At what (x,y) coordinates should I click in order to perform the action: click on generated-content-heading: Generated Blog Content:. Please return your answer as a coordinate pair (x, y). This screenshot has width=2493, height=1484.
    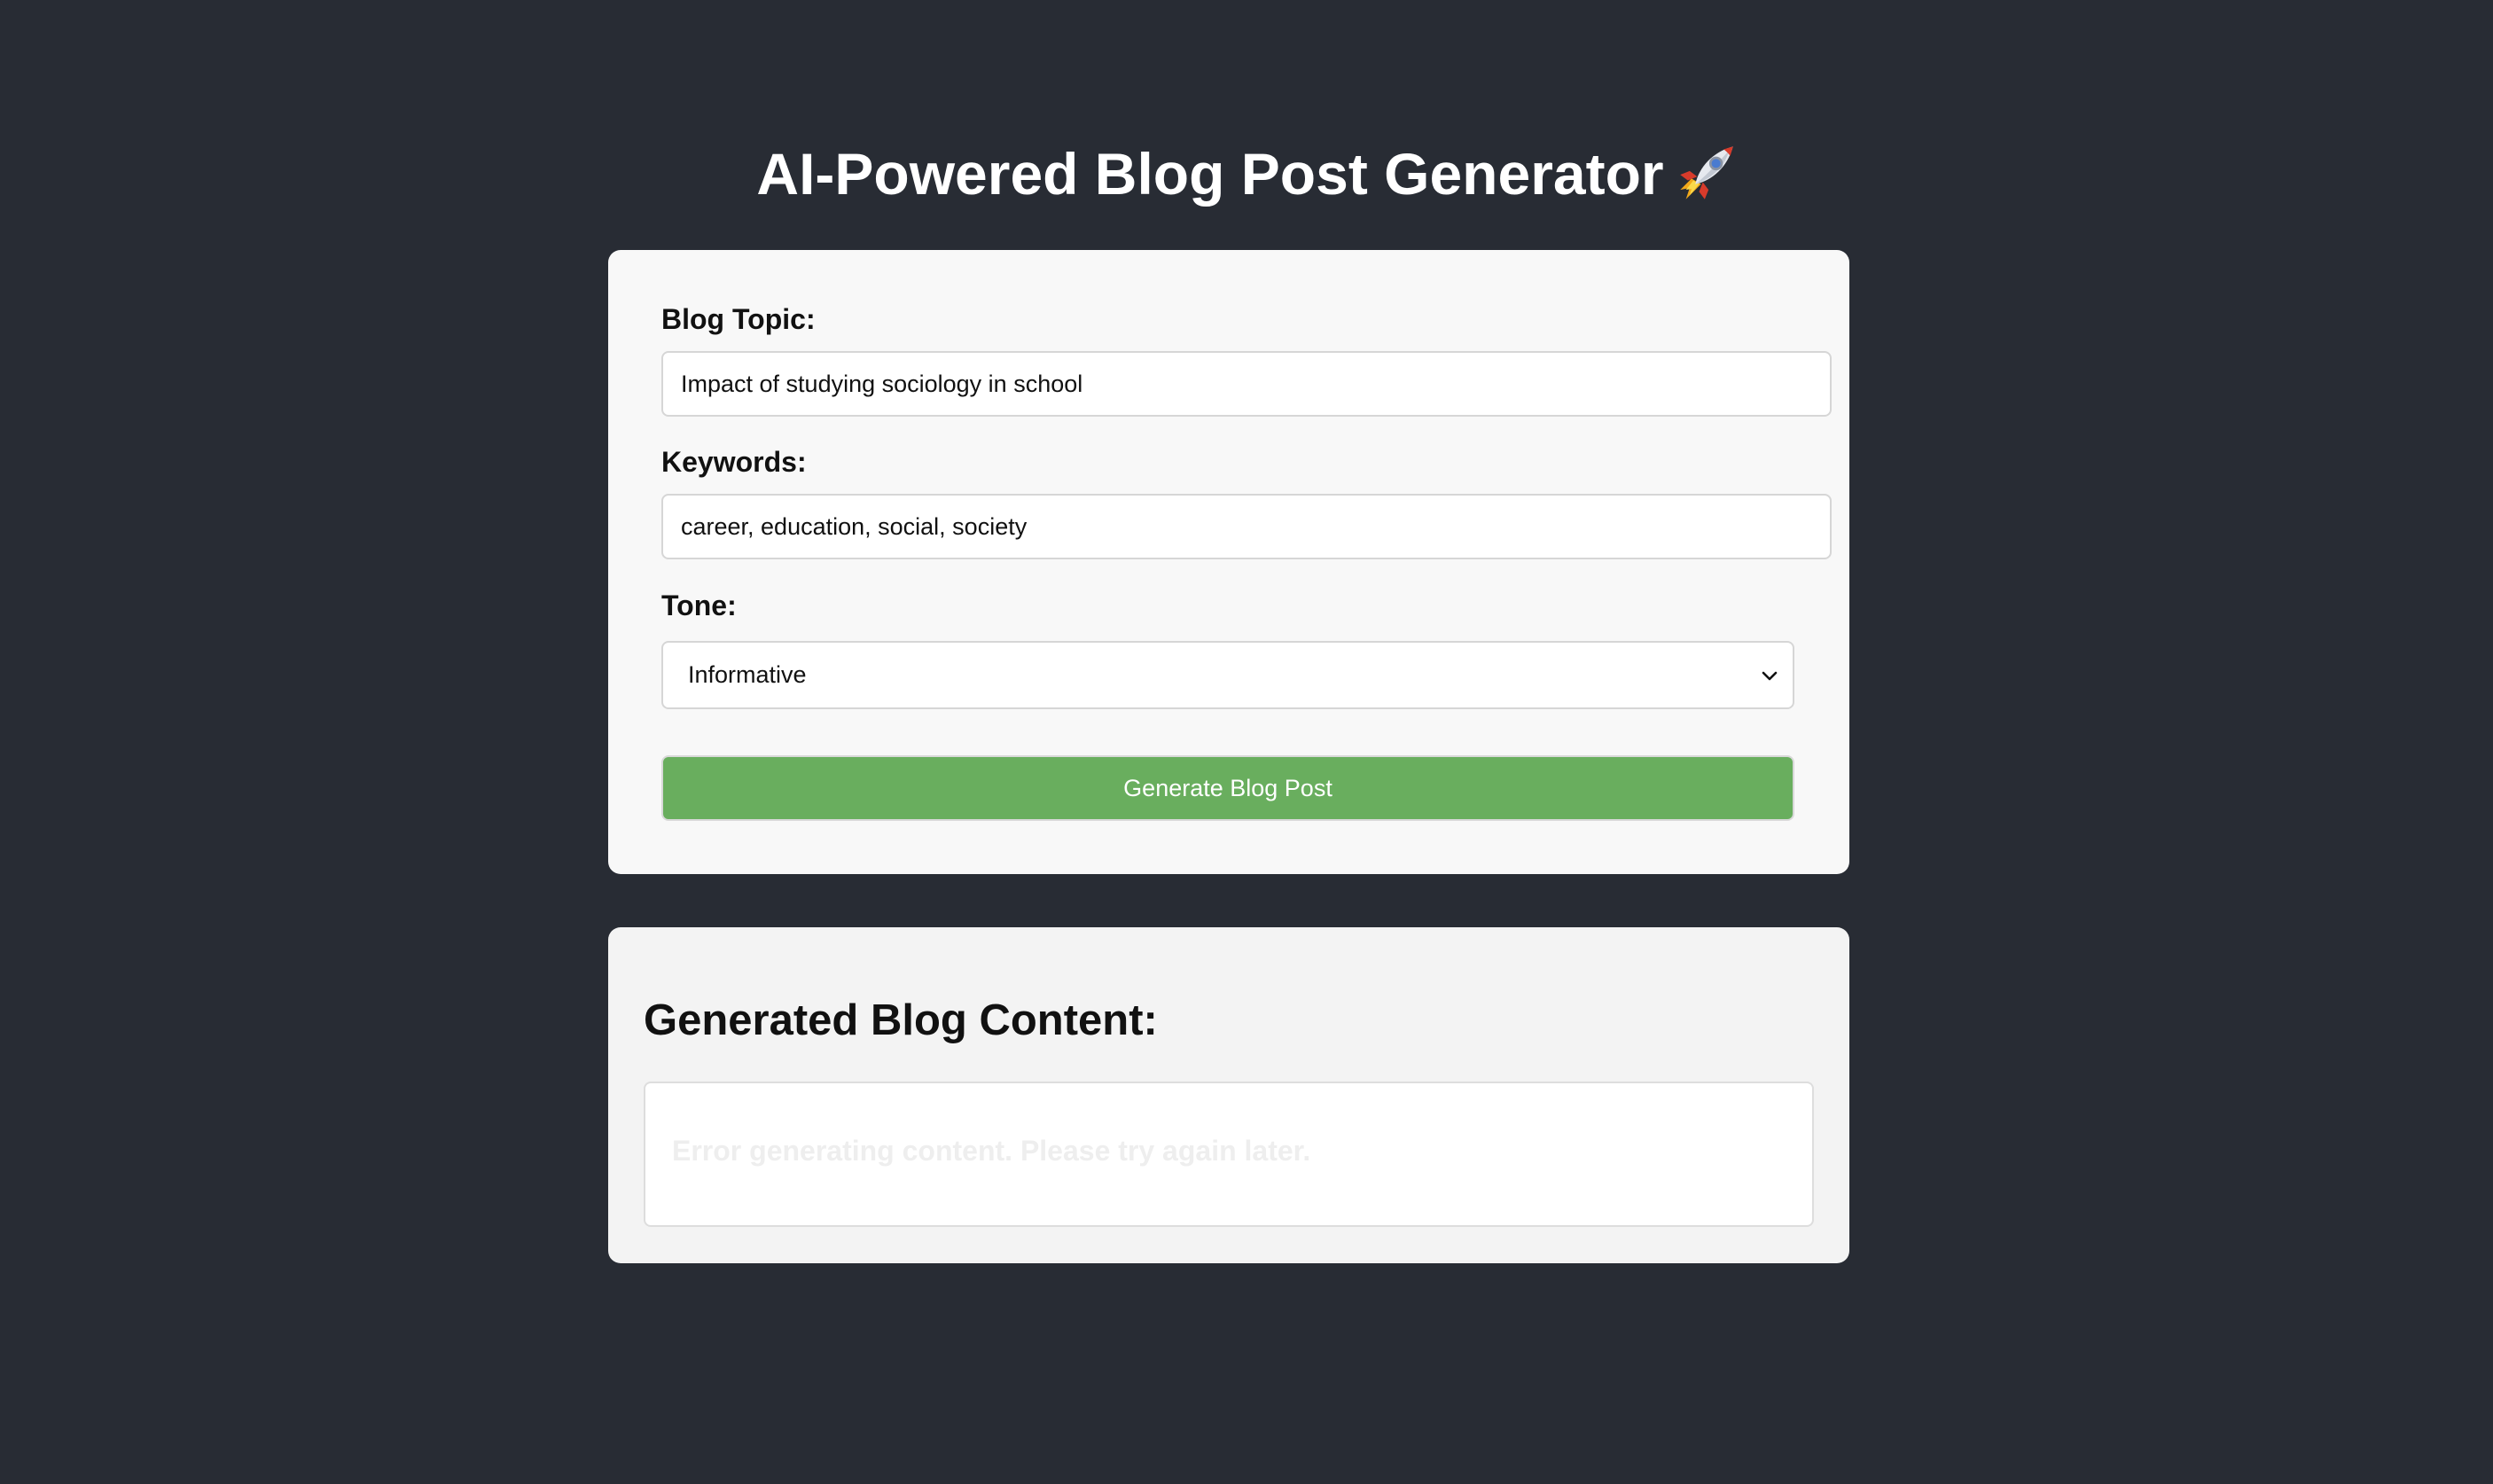
    Looking at the image, I should click on (901, 1020).